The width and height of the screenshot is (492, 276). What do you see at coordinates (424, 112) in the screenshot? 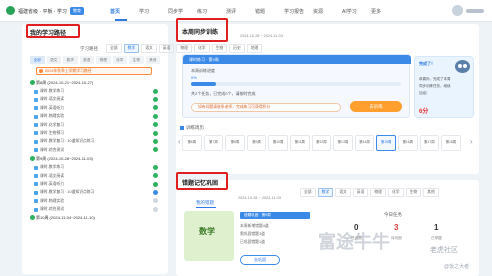
I see `completion-score: 6分` at bounding box center [424, 112].